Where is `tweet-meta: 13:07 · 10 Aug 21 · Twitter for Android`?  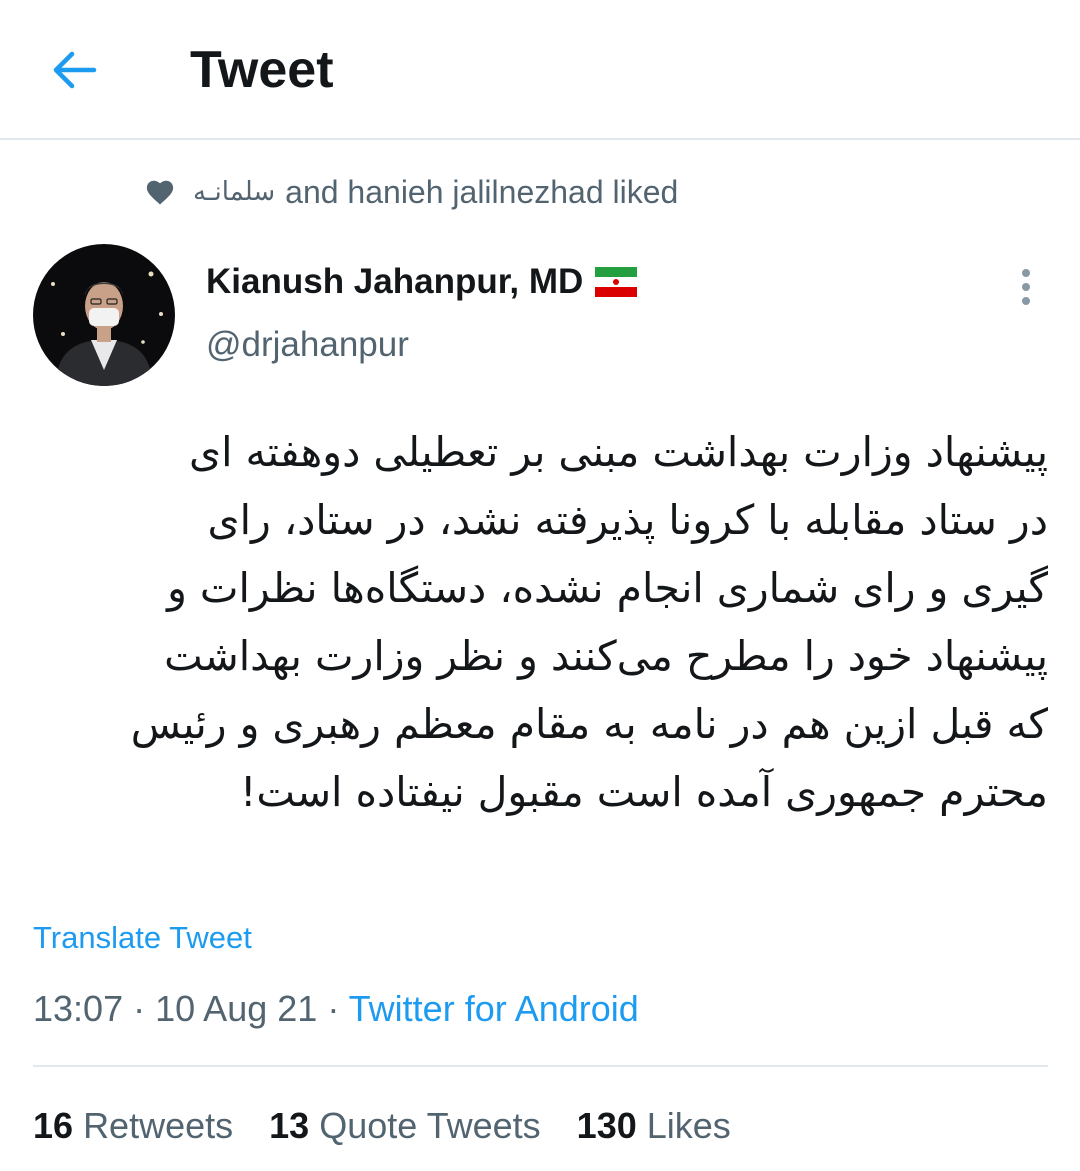 tweet-meta: 13:07 · 10 Aug 21 · Twitter for Android is located at coordinates (336, 1009).